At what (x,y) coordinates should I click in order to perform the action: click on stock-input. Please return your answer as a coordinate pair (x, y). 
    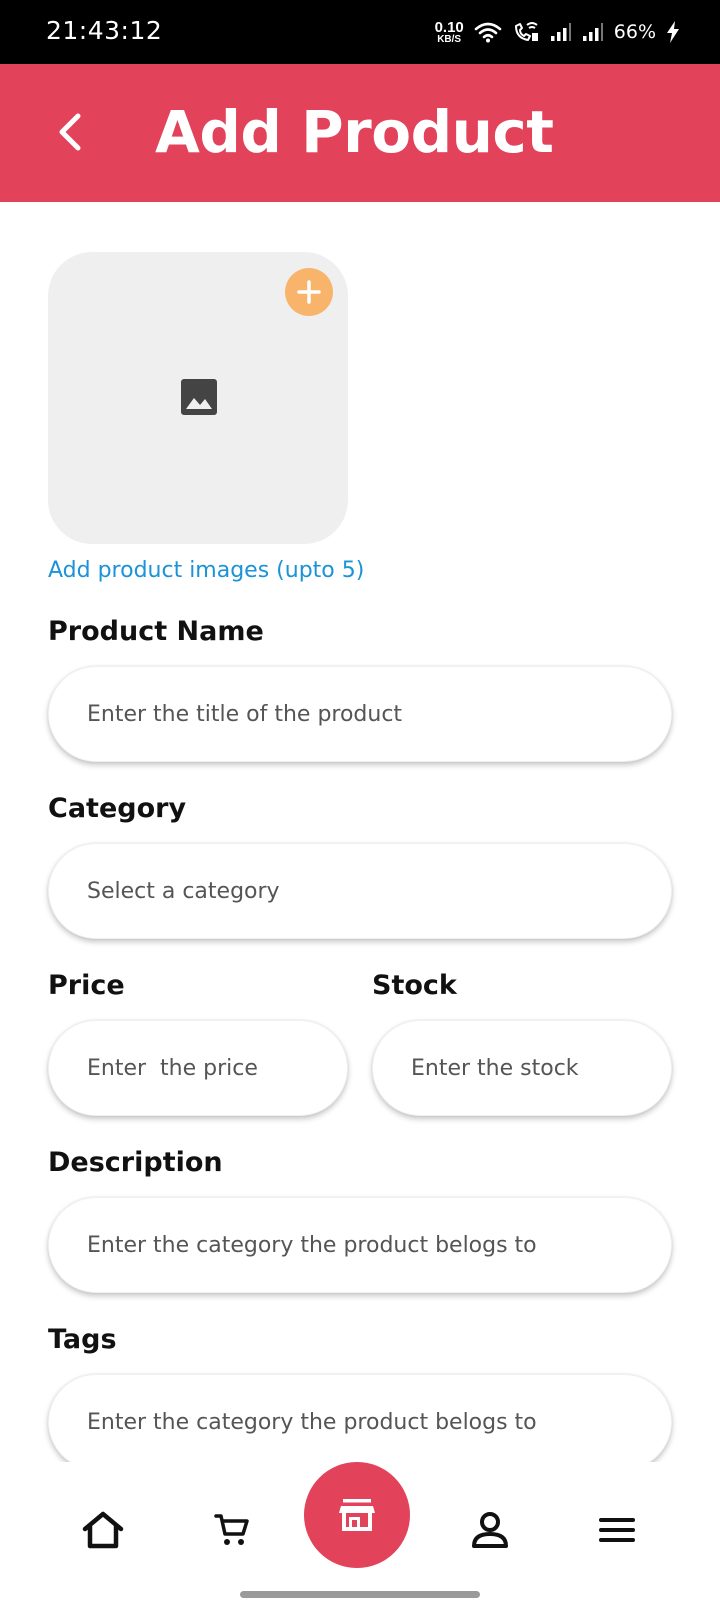
    Looking at the image, I should click on (522, 1068).